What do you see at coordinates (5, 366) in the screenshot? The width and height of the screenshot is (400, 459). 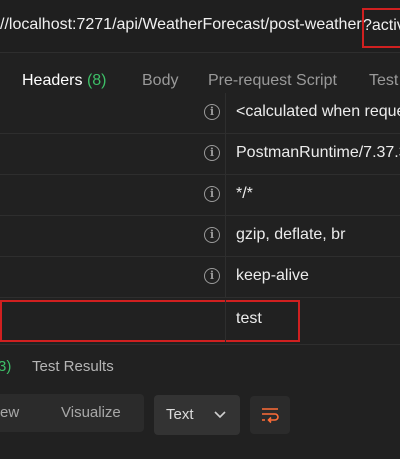 I see `tab-headers-count-fragment: 3)` at bounding box center [5, 366].